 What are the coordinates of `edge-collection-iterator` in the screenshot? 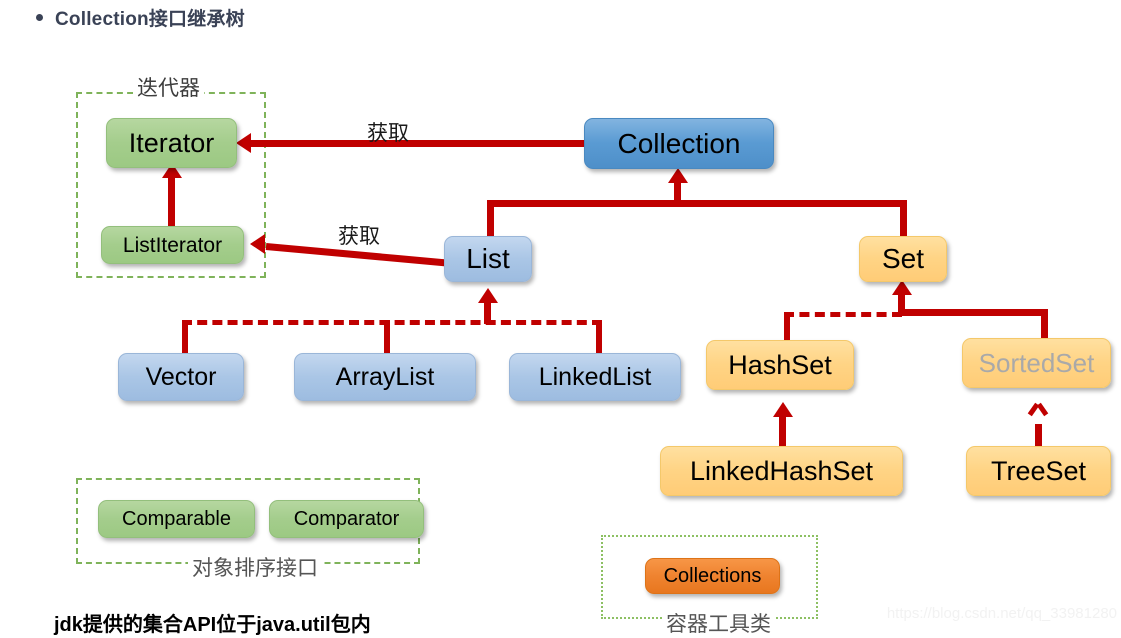 It's located at (416, 143).